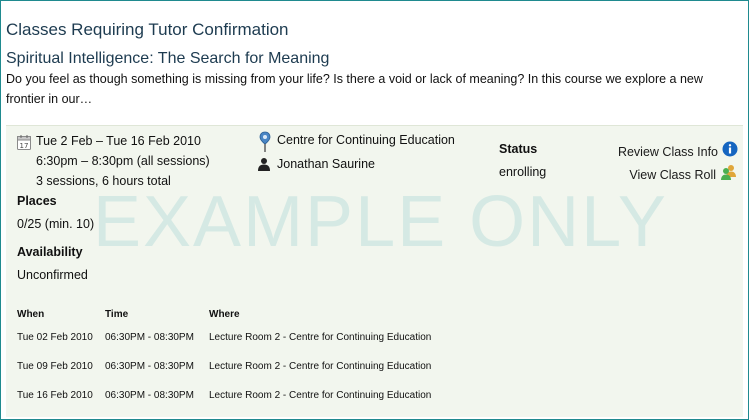 This screenshot has width=749, height=420. Describe the element at coordinates (55, 337) in the screenshot. I see `session-date: Tue 02 Feb 2010` at that location.